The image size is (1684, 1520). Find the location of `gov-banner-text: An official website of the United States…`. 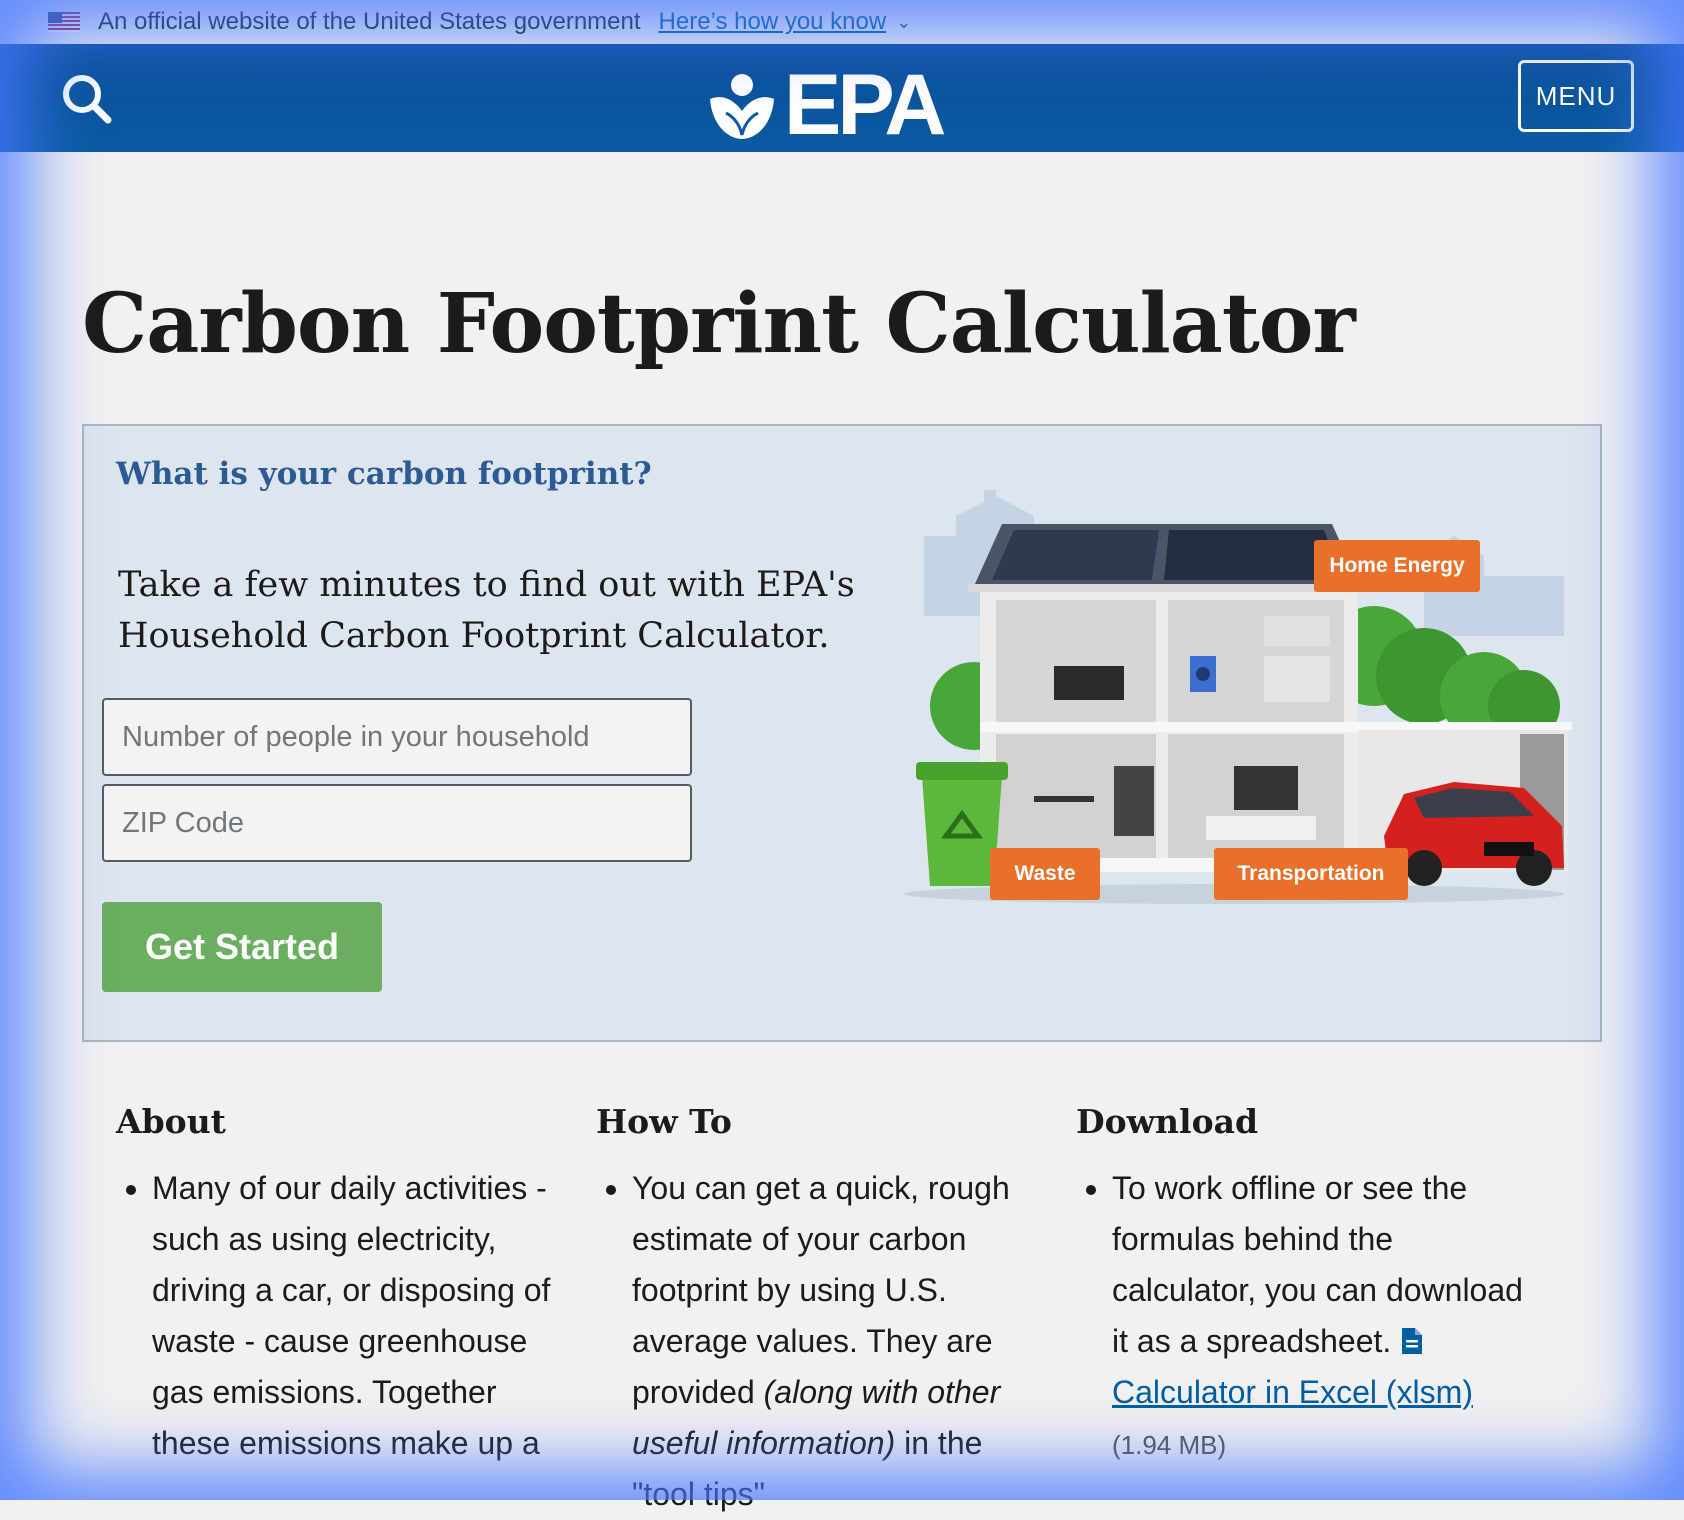

gov-banner-text: An official website of the United States… is located at coordinates (369, 21).